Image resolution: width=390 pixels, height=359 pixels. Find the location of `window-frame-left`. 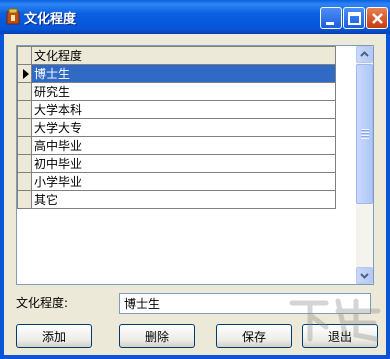

window-frame-left is located at coordinates (2, 196).